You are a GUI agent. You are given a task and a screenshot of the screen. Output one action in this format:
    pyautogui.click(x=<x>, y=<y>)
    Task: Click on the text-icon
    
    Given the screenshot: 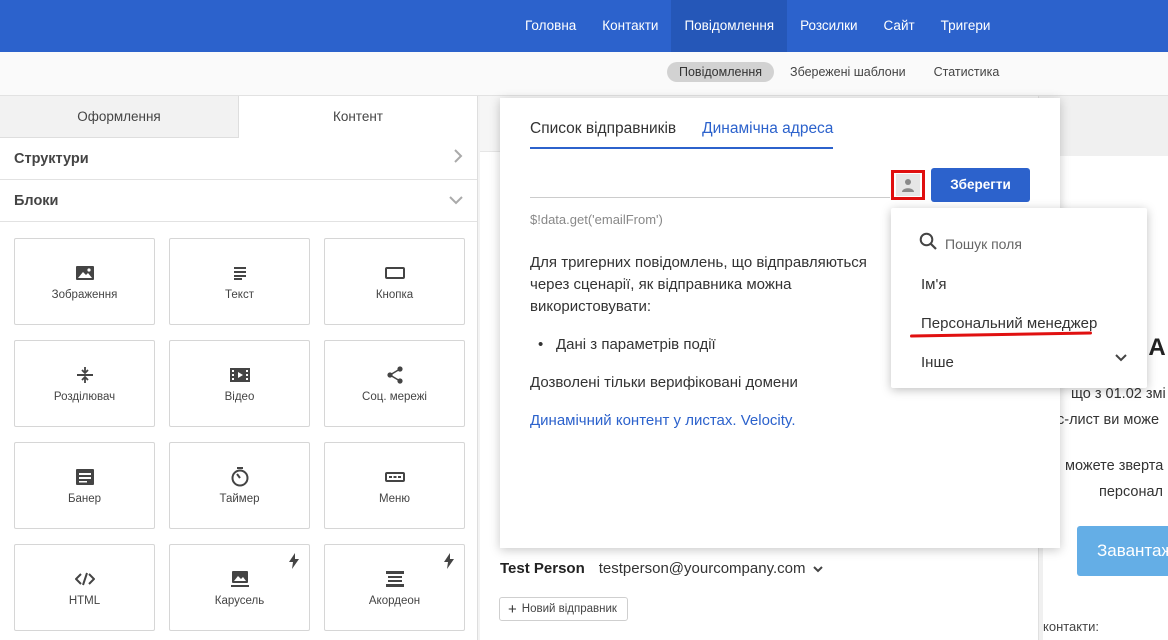 What is the action you would take?
    pyautogui.click(x=240, y=273)
    